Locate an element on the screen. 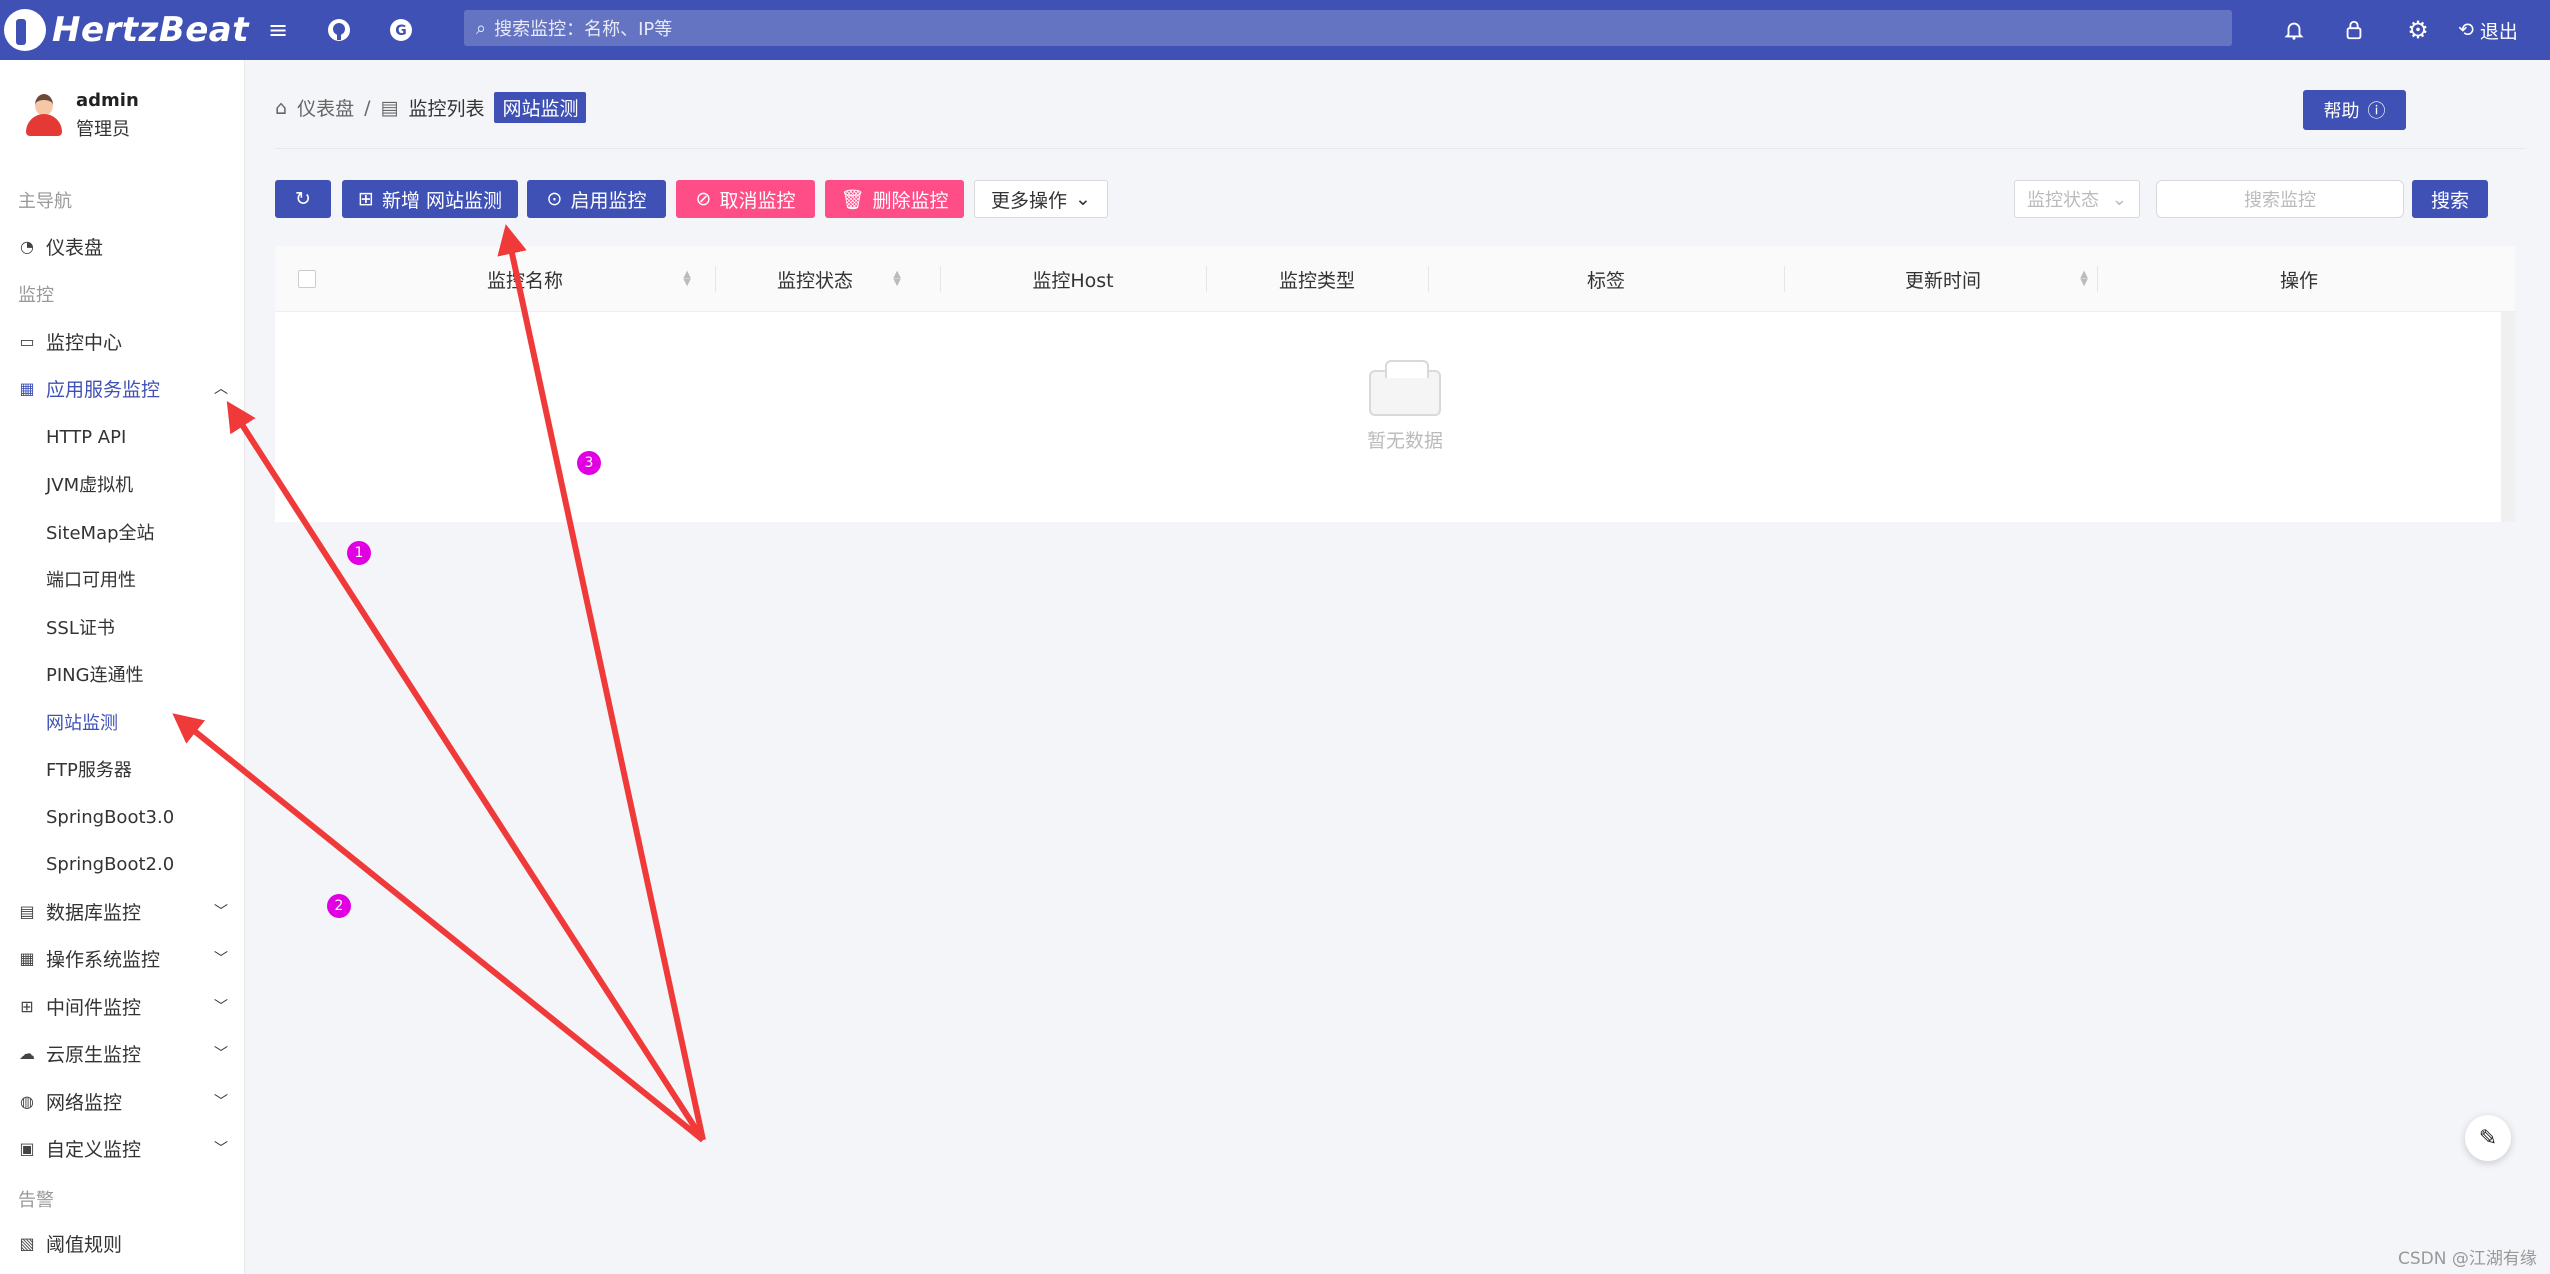 Image resolution: width=2550 pixels, height=1274 pixels. nav-group-monitor: 监控 is located at coordinates (36, 295).